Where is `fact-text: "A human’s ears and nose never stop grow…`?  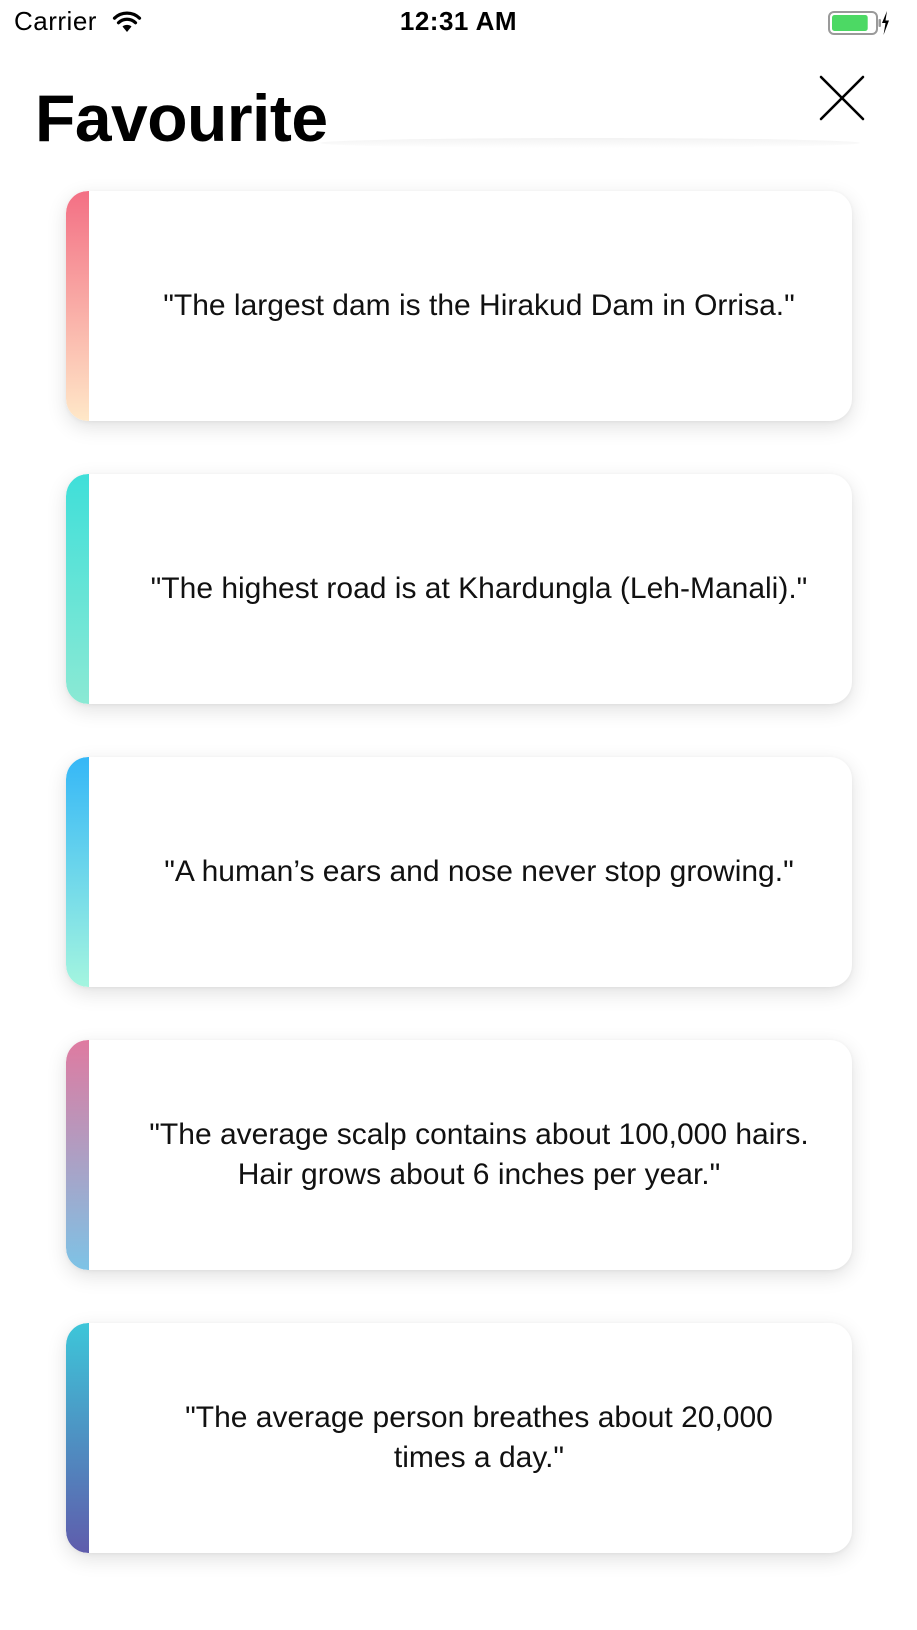 fact-text: "A human’s ears and nose never stop grow… is located at coordinates (479, 871).